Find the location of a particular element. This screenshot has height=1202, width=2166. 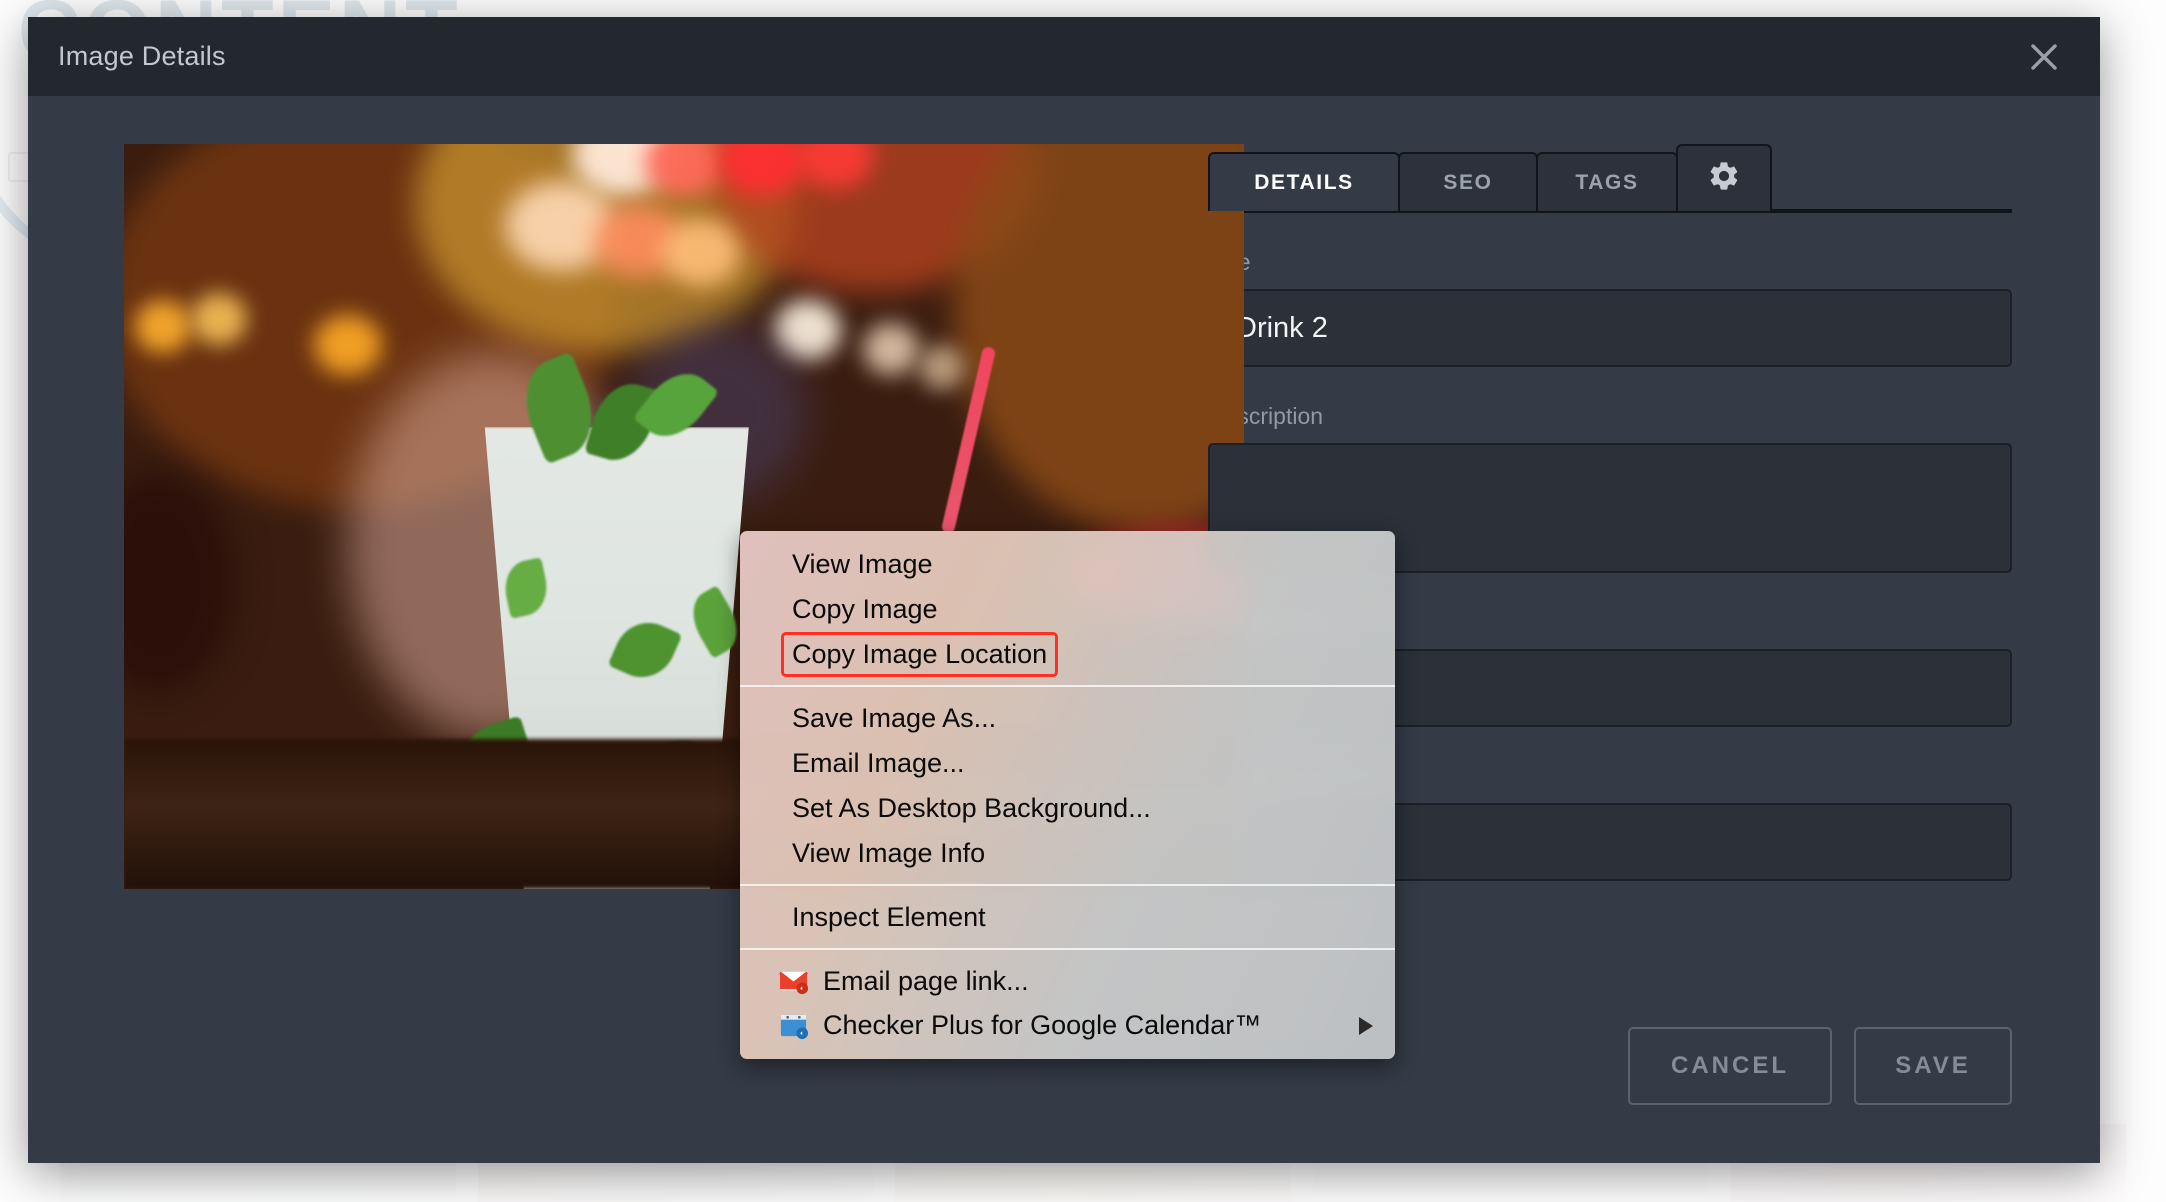

context-menu-item-label: Copy Image Location is located at coordinates (919, 654).